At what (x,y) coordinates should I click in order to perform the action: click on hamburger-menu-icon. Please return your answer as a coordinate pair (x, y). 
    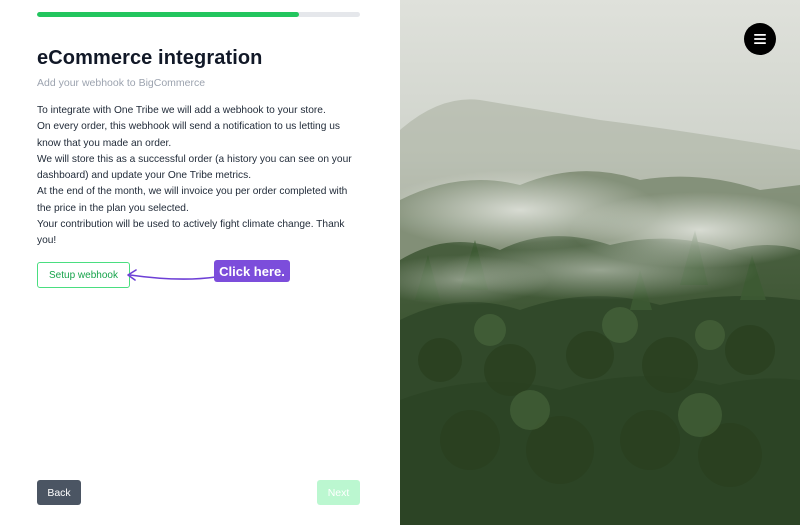
    Looking at the image, I should click on (760, 39).